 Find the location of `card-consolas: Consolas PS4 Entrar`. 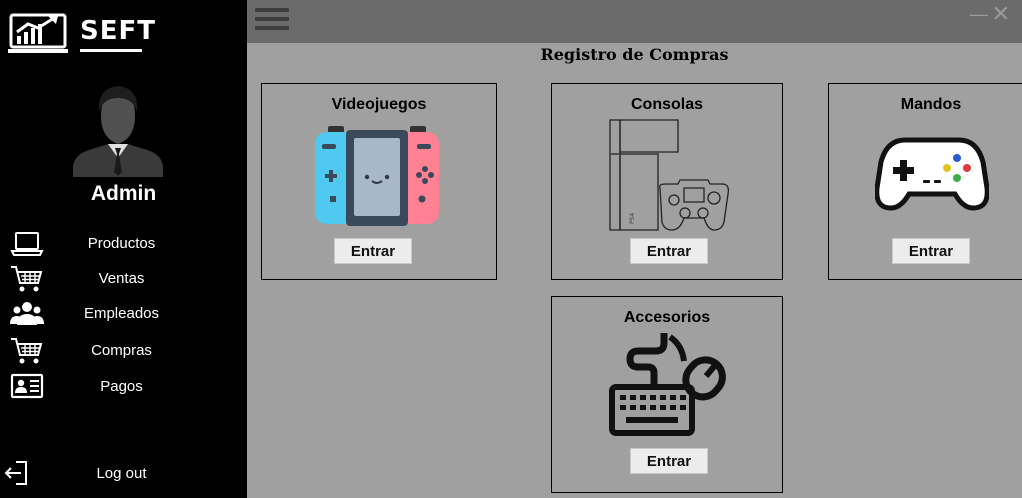

card-consolas: Consolas PS4 Entrar is located at coordinates (667, 181).